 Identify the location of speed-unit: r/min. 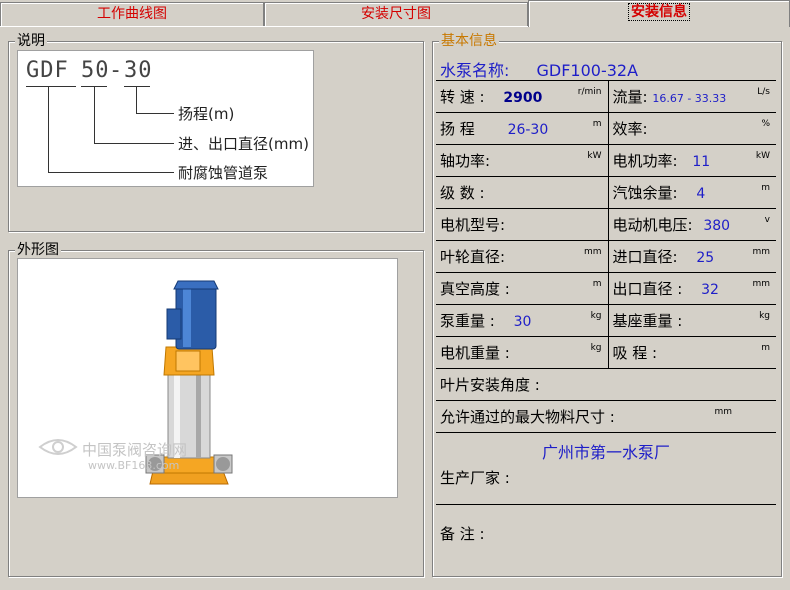
(589, 92).